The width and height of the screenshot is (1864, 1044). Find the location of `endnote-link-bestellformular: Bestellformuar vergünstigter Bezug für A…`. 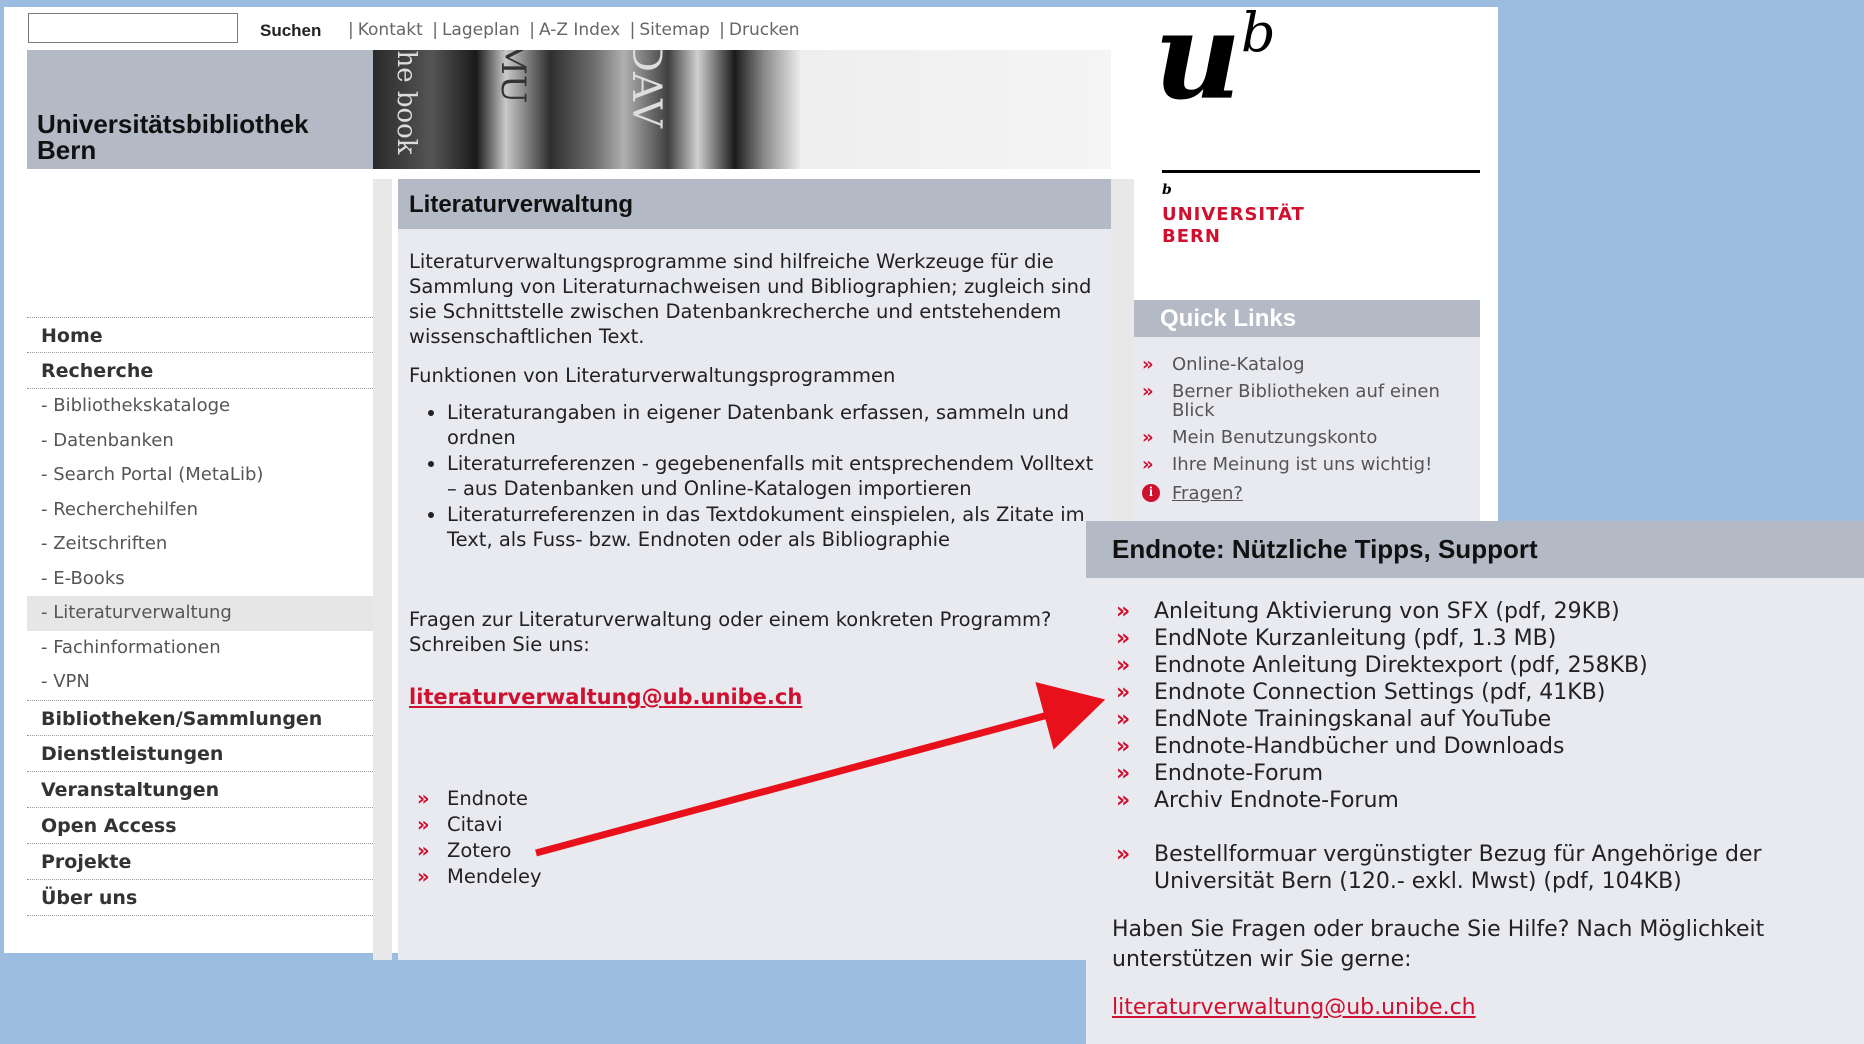

endnote-link-bestellformular: Bestellformuar vergünstigter Bezug für A… is located at coordinates (1509, 868).